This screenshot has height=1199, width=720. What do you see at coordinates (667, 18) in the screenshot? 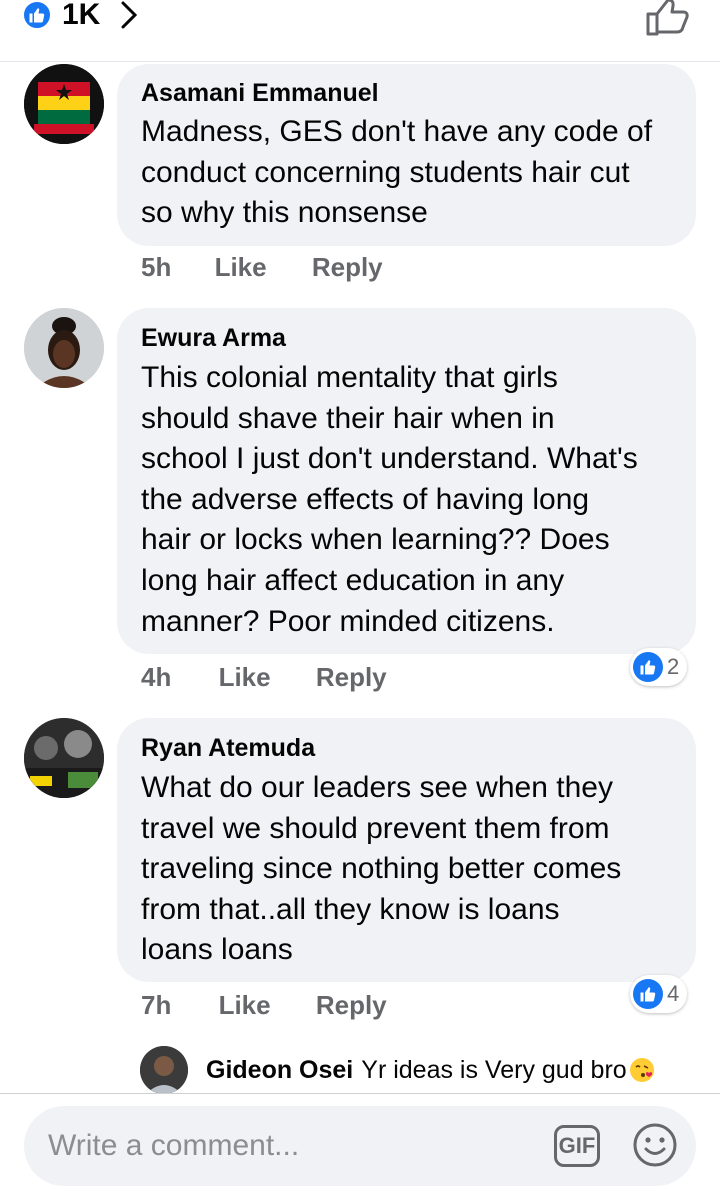
I see `thumbs-up-outline-icon` at bounding box center [667, 18].